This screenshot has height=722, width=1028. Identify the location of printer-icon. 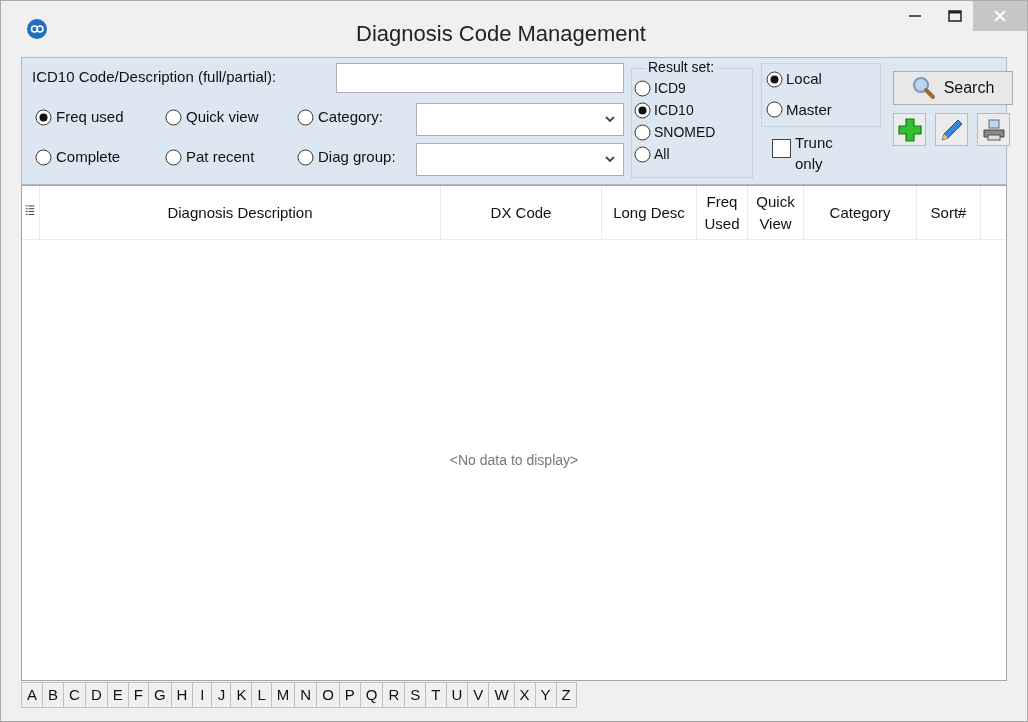
(993, 129).